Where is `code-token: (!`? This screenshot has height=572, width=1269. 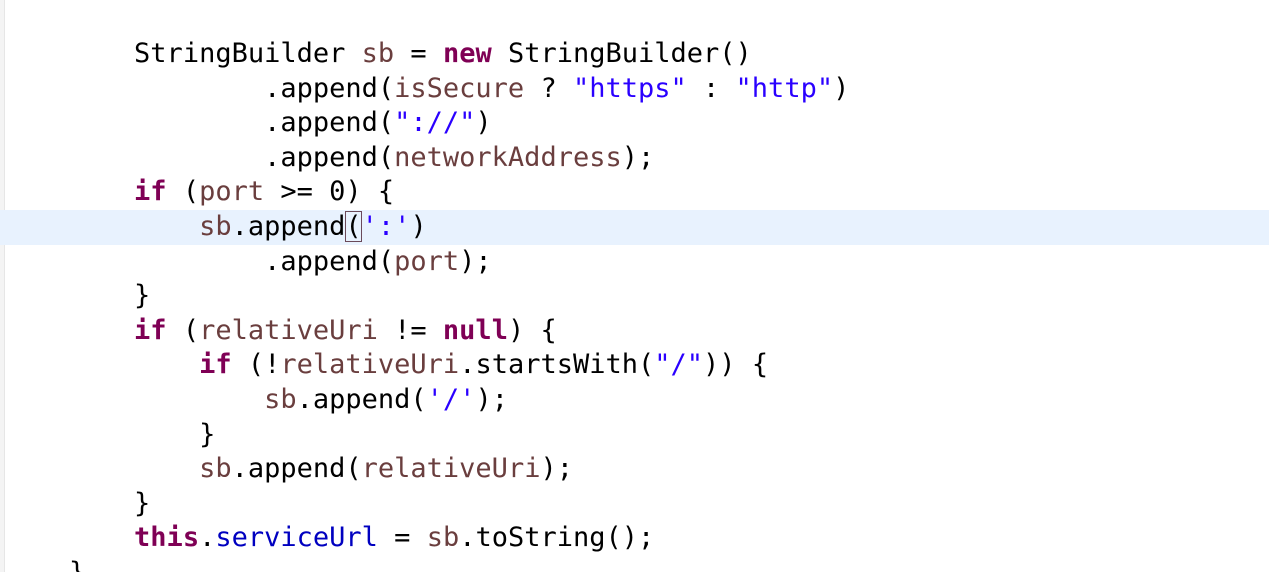 code-token: (! is located at coordinates (256, 365).